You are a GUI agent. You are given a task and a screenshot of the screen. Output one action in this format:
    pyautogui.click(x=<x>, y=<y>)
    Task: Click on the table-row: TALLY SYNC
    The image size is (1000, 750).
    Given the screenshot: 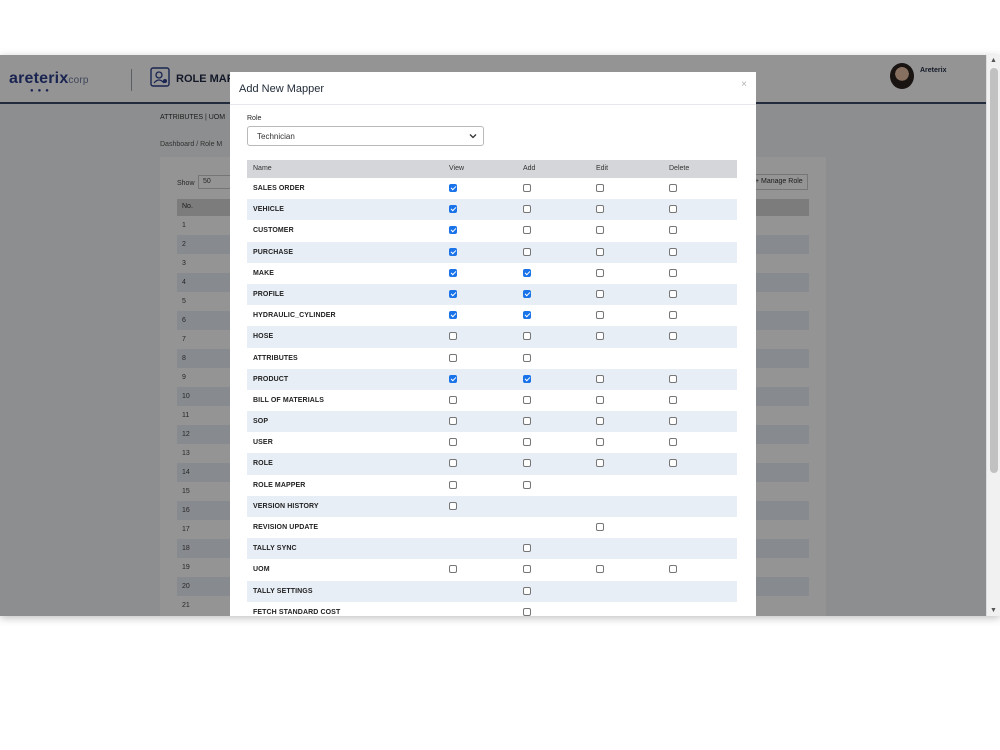 What is the action you would take?
    pyautogui.click(x=492, y=549)
    